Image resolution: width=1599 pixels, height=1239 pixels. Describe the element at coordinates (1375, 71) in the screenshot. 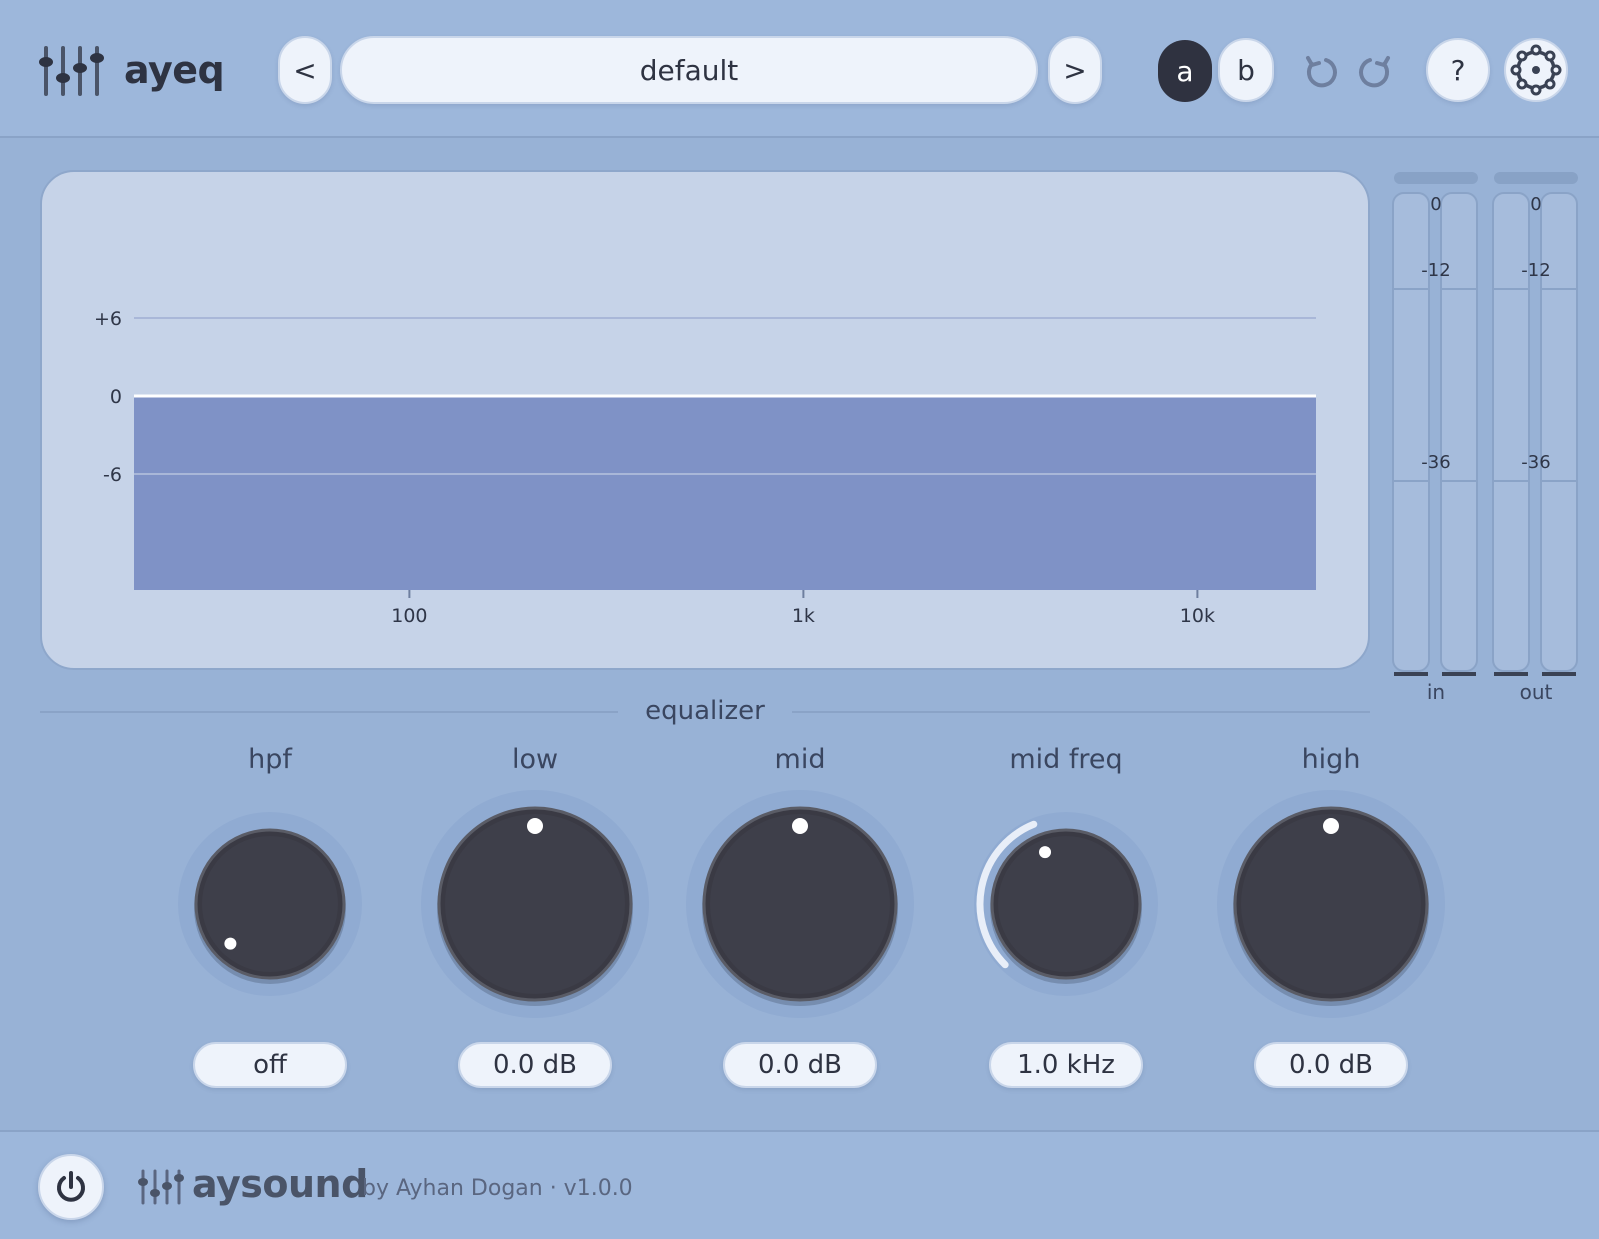

I see `redo-icon` at that location.